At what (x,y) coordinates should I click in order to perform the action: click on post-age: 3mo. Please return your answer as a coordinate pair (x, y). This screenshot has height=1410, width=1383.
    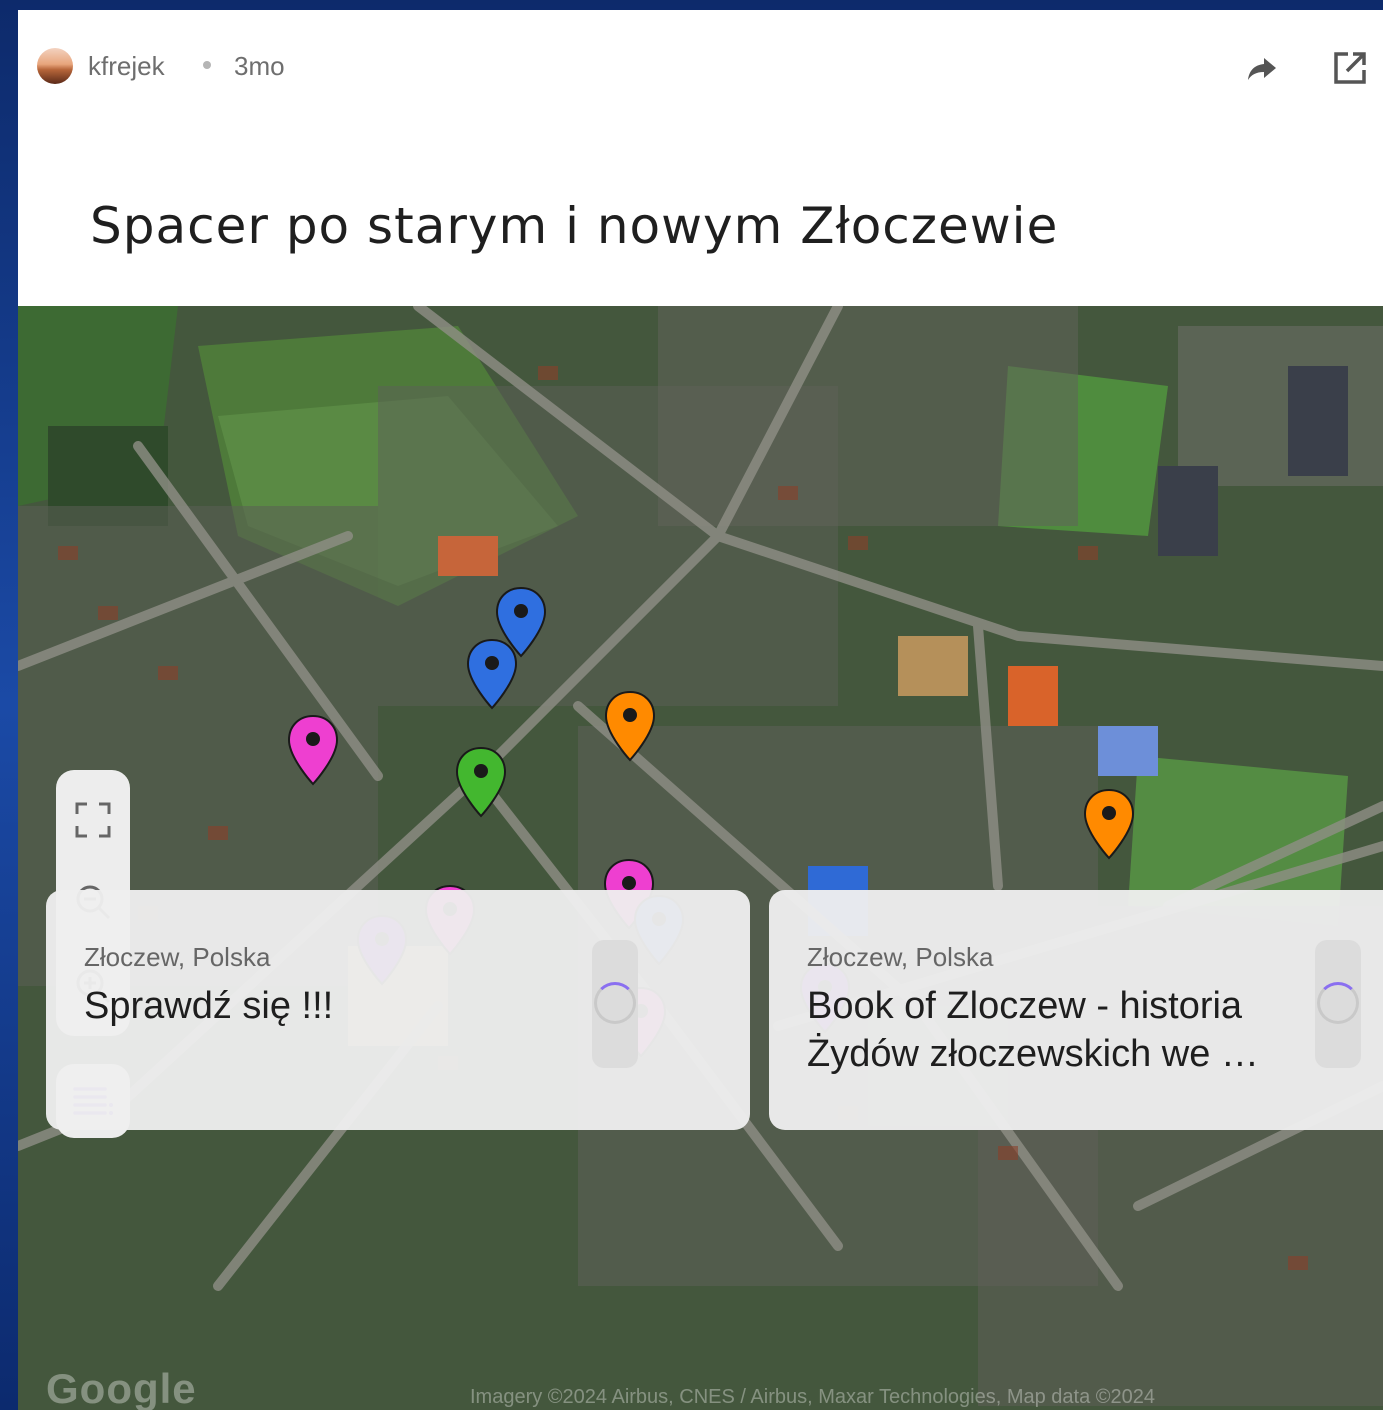
    Looking at the image, I should click on (259, 66).